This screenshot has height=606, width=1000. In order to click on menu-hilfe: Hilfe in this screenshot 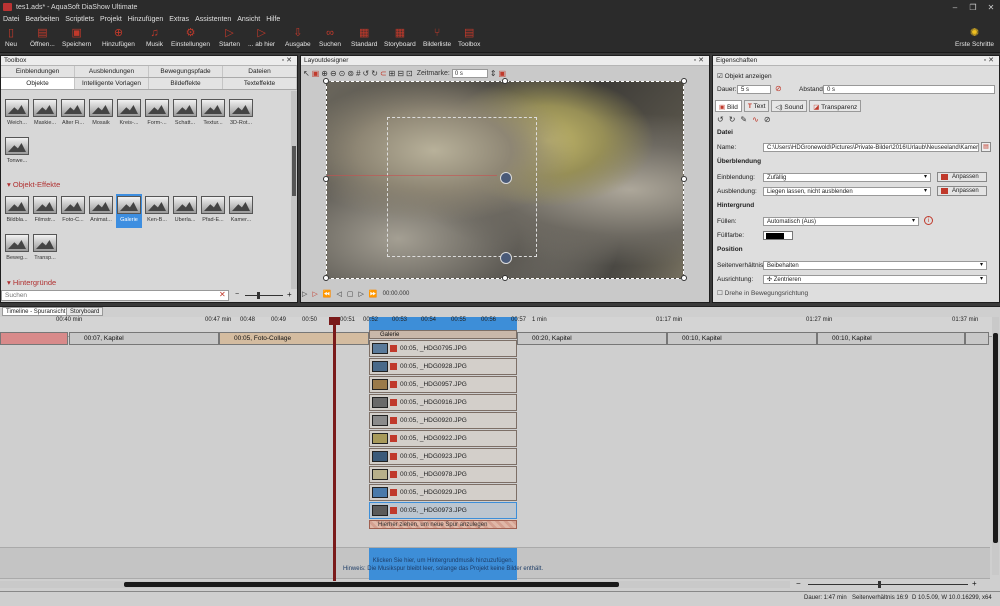, I will do `click(273, 19)`.